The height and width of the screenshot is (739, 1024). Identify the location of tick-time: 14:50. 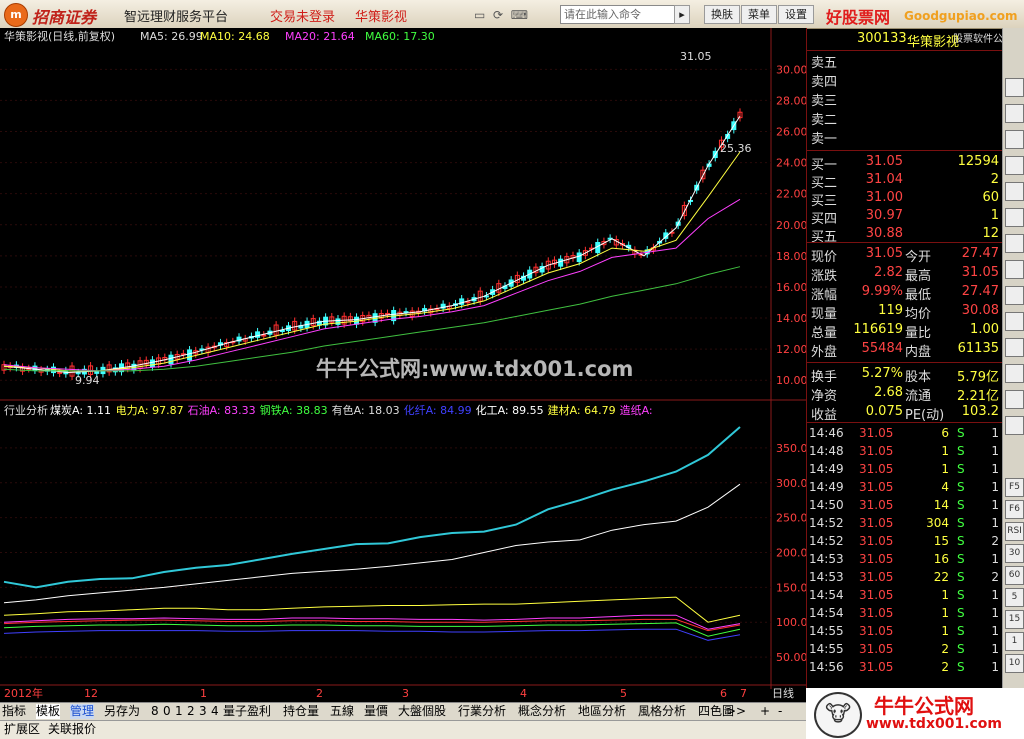
(826, 505).